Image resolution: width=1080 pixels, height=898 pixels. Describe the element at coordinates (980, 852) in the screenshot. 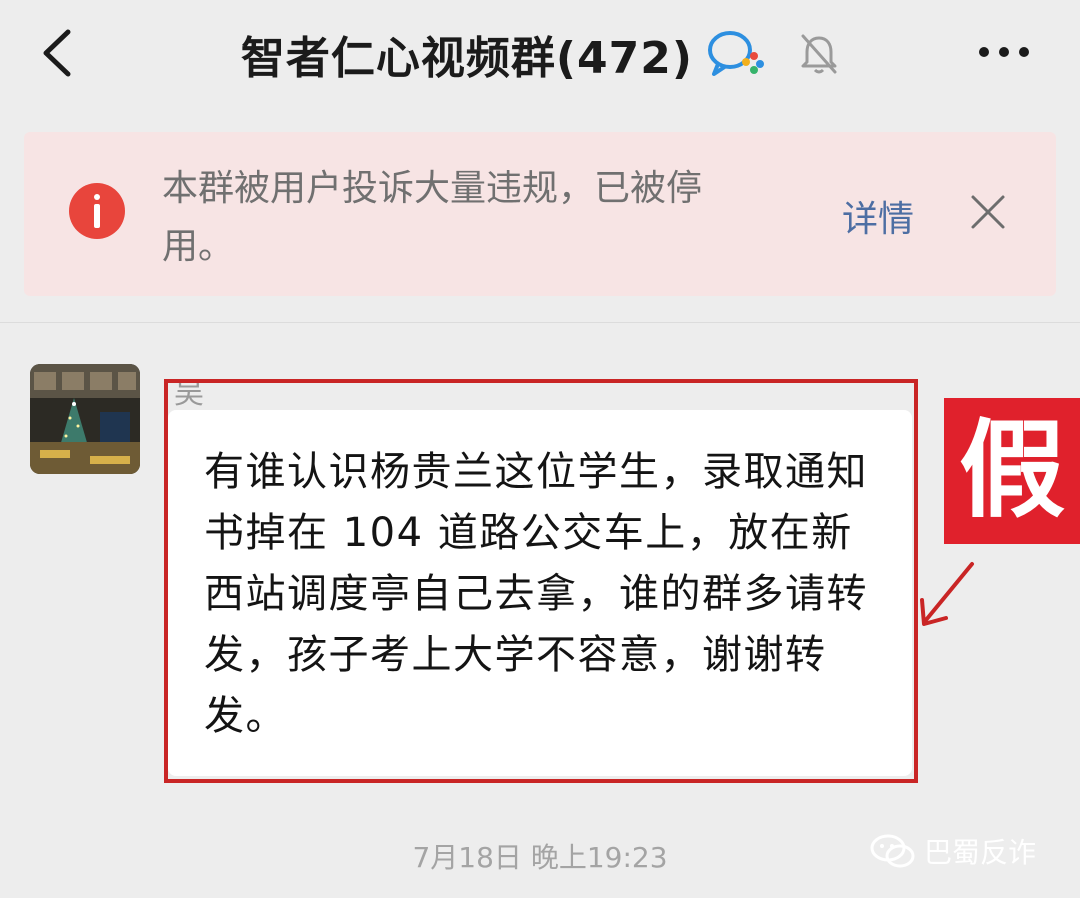

I see `watermark-text: 巴蜀反诈` at that location.